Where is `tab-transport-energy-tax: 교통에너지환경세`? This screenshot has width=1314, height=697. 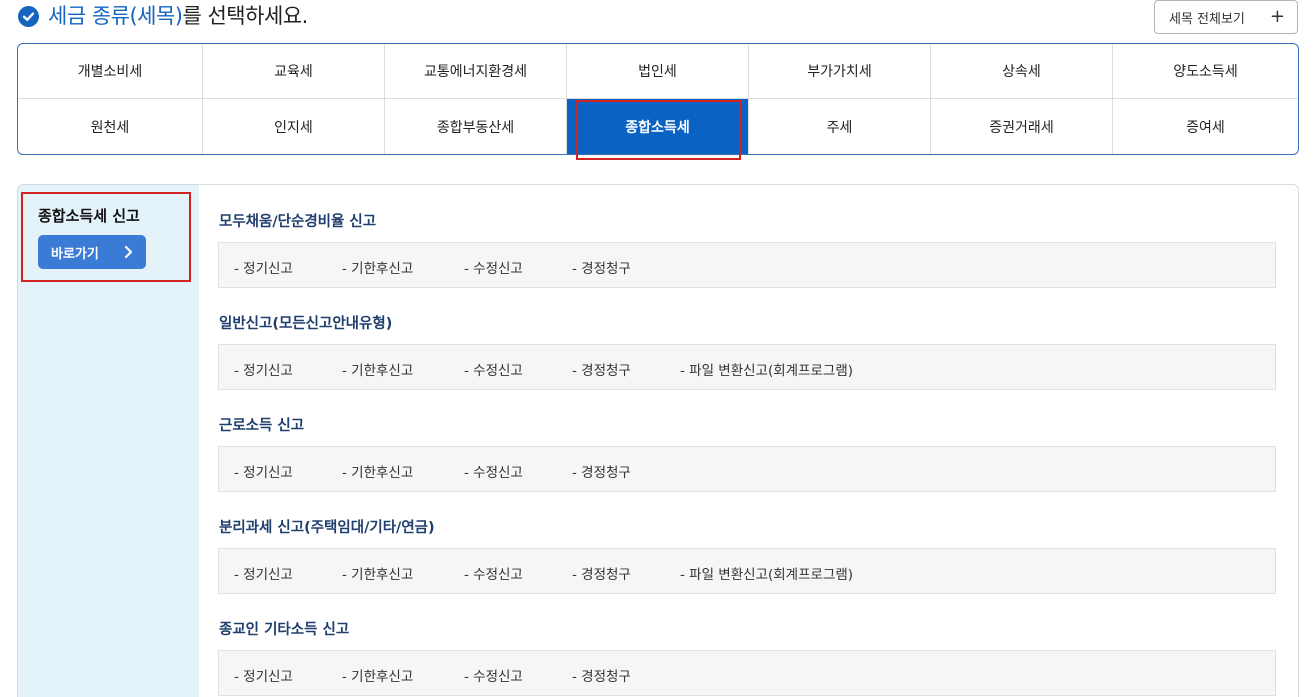 tab-transport-energy-tax: 교통에너지환경세 is located at coordinates (476, 71).